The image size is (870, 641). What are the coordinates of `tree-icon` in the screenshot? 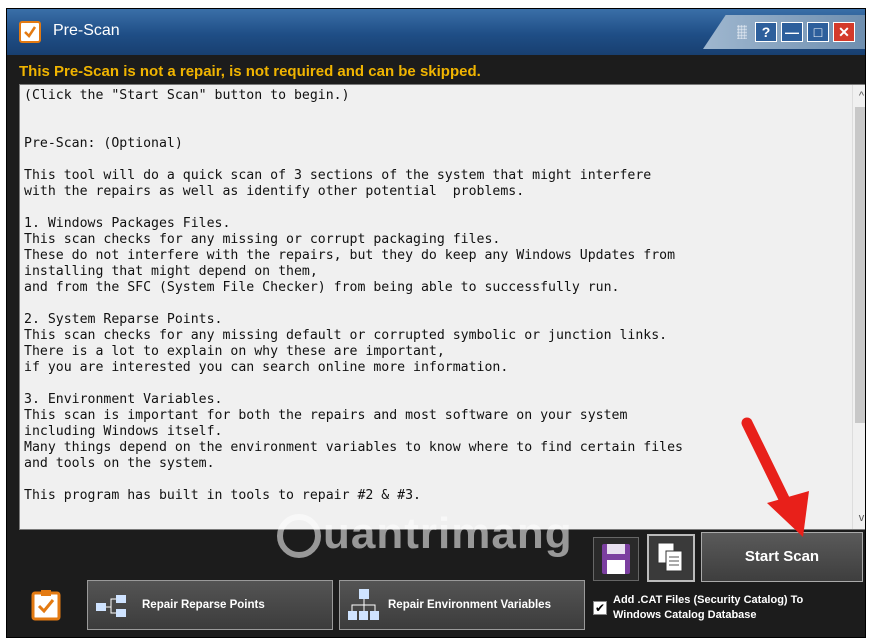 It's located at (111, 606).